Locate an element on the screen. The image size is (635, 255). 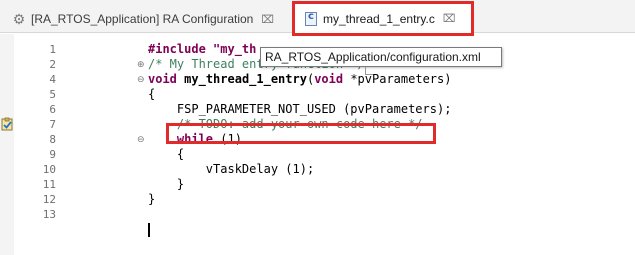
code-text: *pvParameters) is located at coordinates (397, 79).